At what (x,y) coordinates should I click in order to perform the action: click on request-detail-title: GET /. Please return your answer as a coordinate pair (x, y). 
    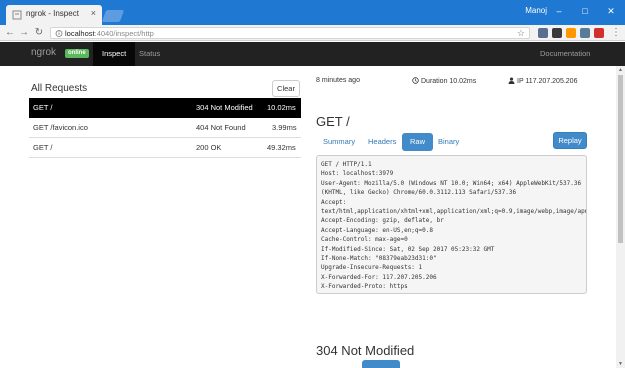
    Looking at the image, I should click on (333, 121).